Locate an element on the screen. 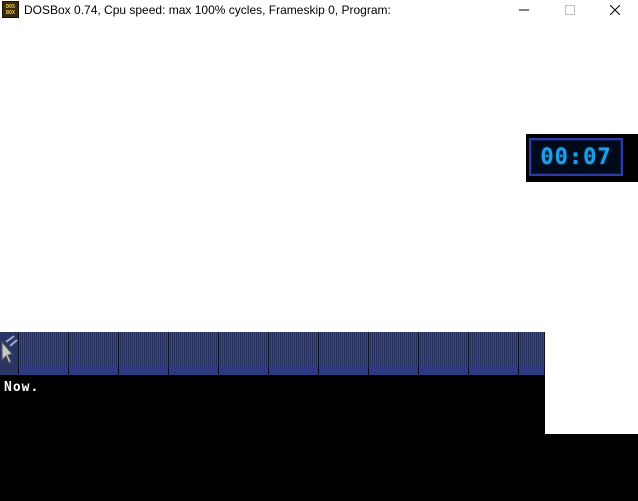 The width and height of the screenshot is (638, 501). timer-display: 00:07 is located at coordinates (576, 157).